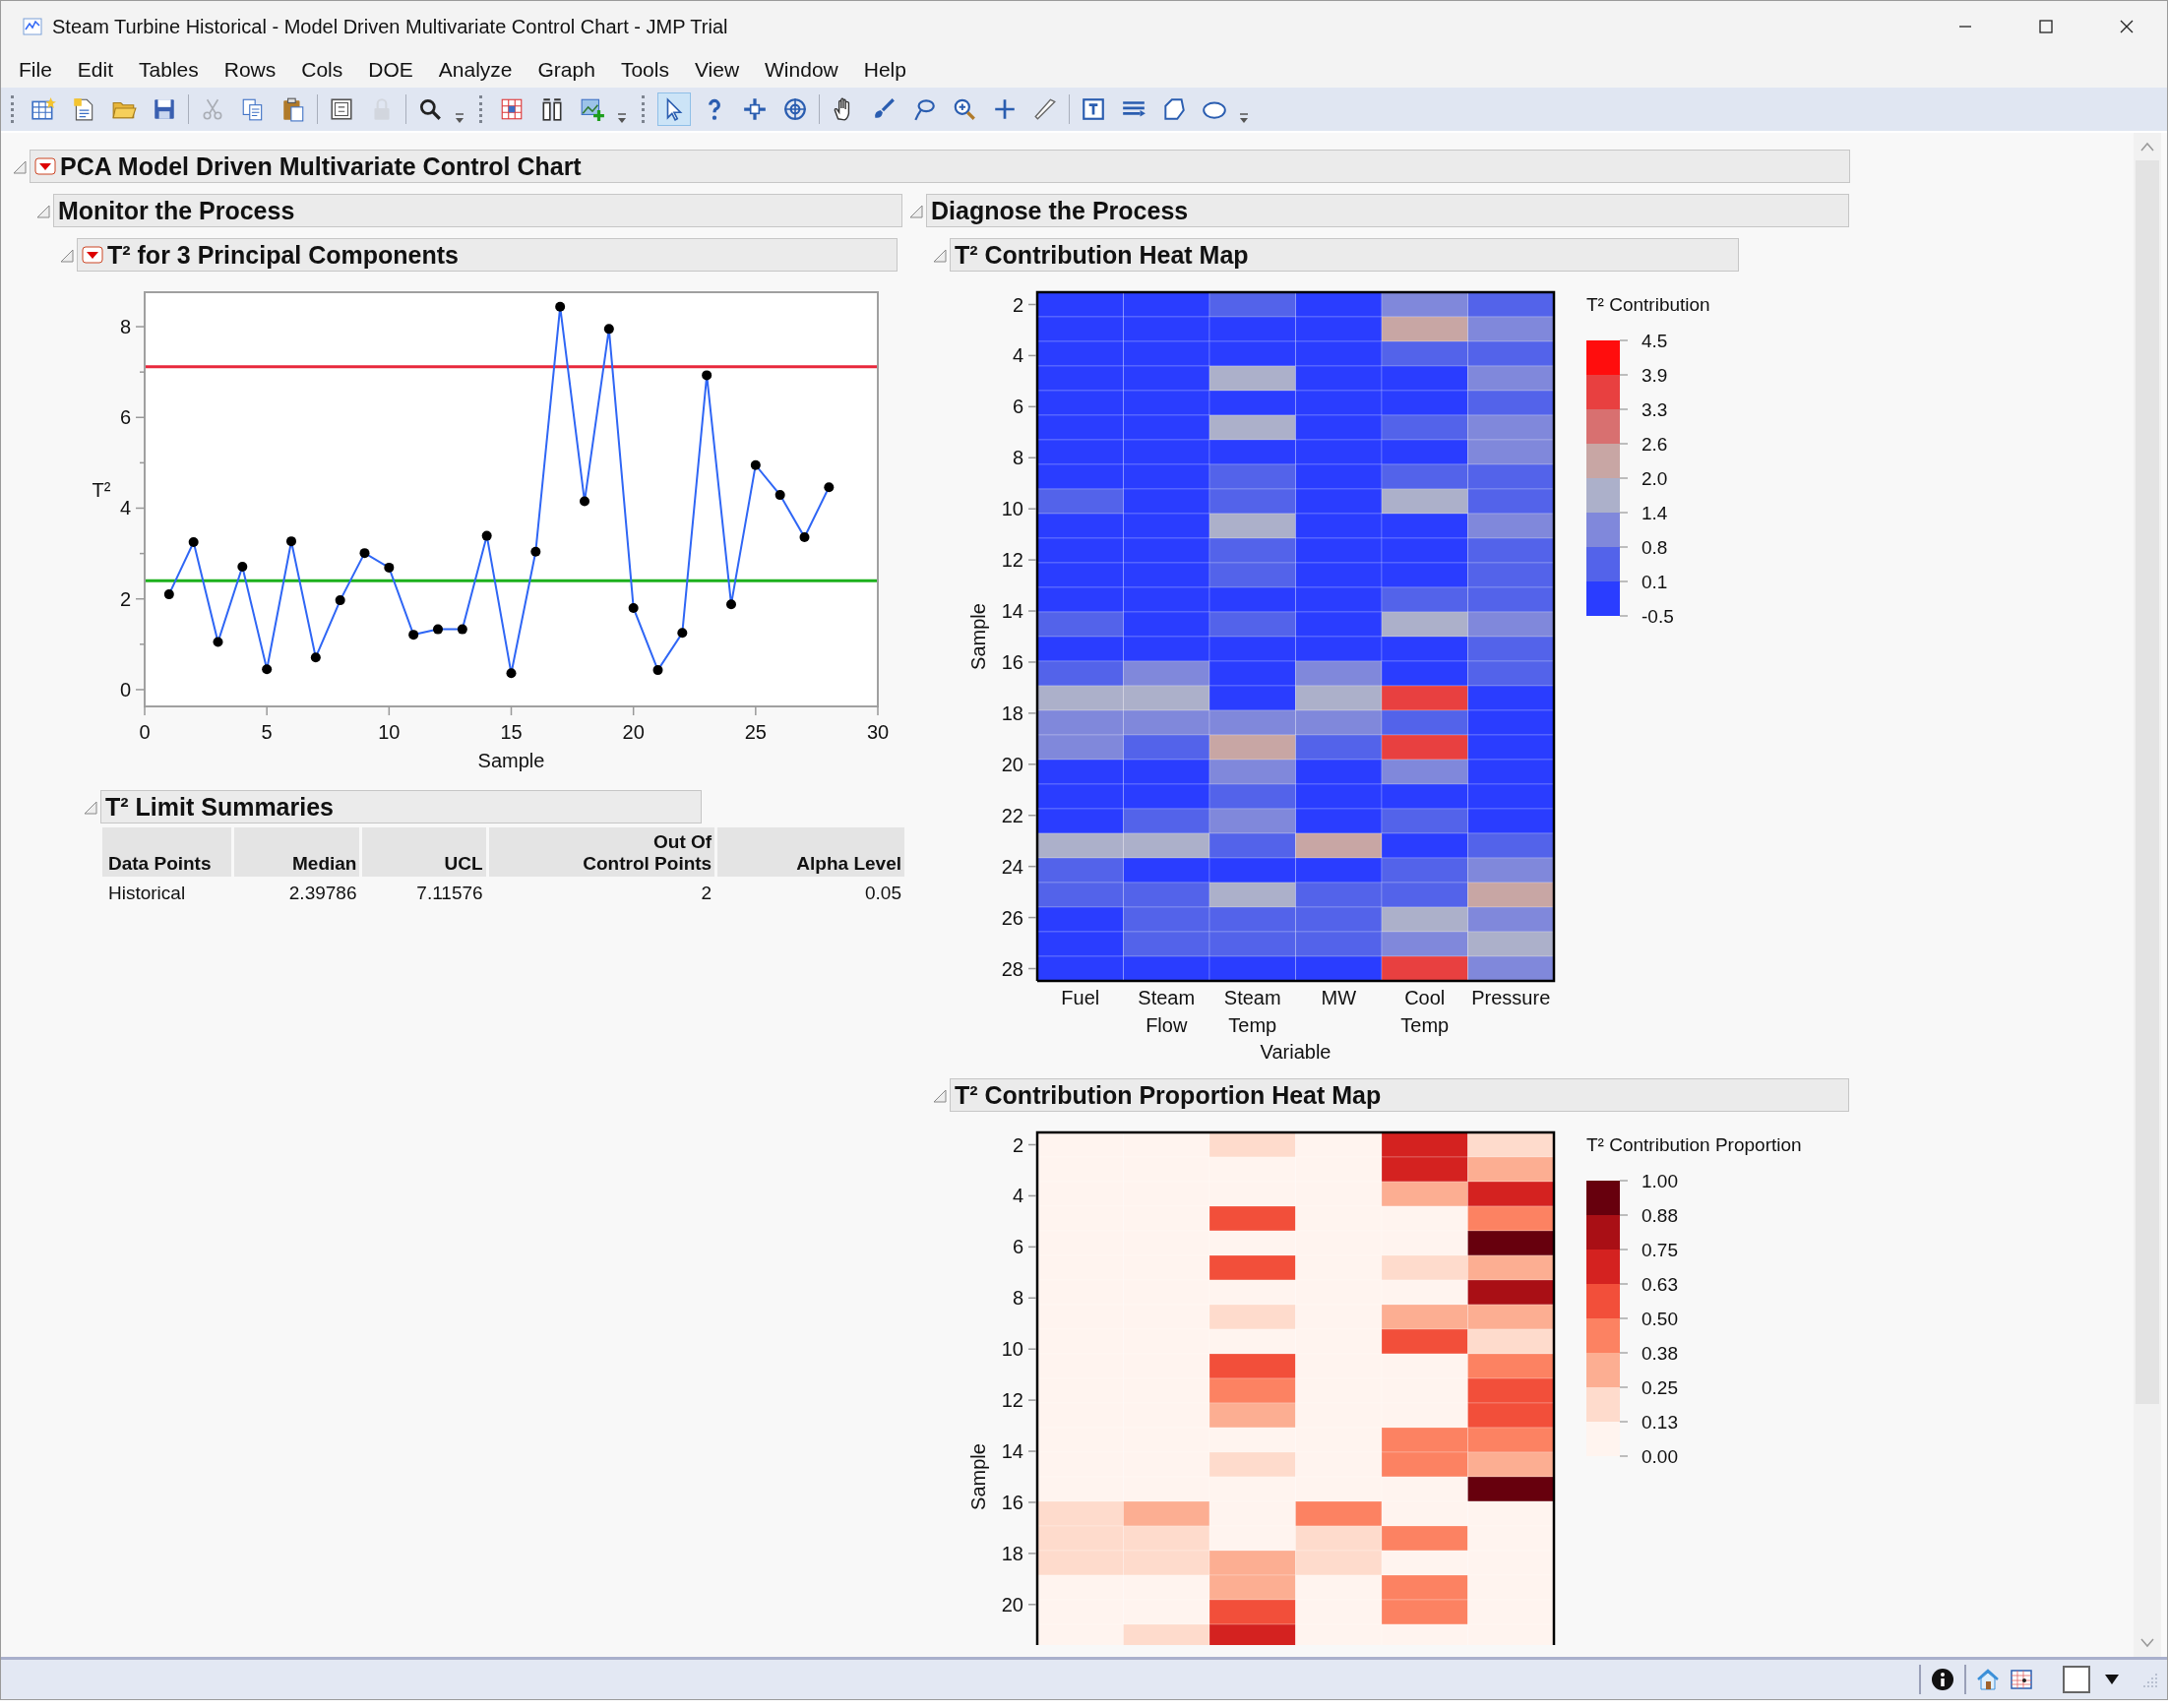  Describe the element at coordinates (477, 211) in the screenshot. I see `outline-header: Monitor the Process` at that location.